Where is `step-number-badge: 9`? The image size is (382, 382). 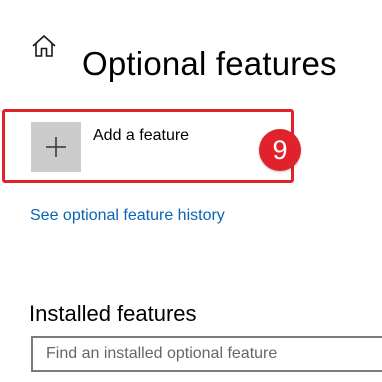 step-number-badge: 9 is located at coordinates (280, 150).